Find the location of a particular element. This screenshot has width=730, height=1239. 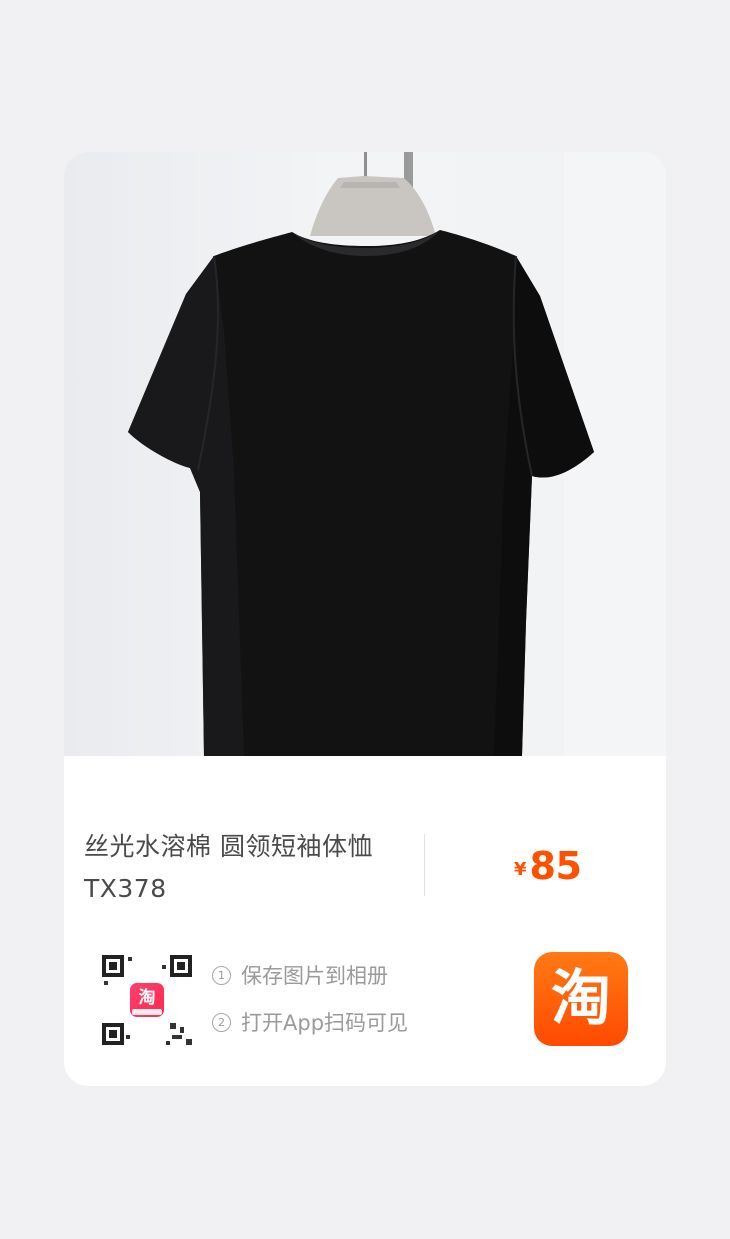

divider is located at coordinates (424, 865).